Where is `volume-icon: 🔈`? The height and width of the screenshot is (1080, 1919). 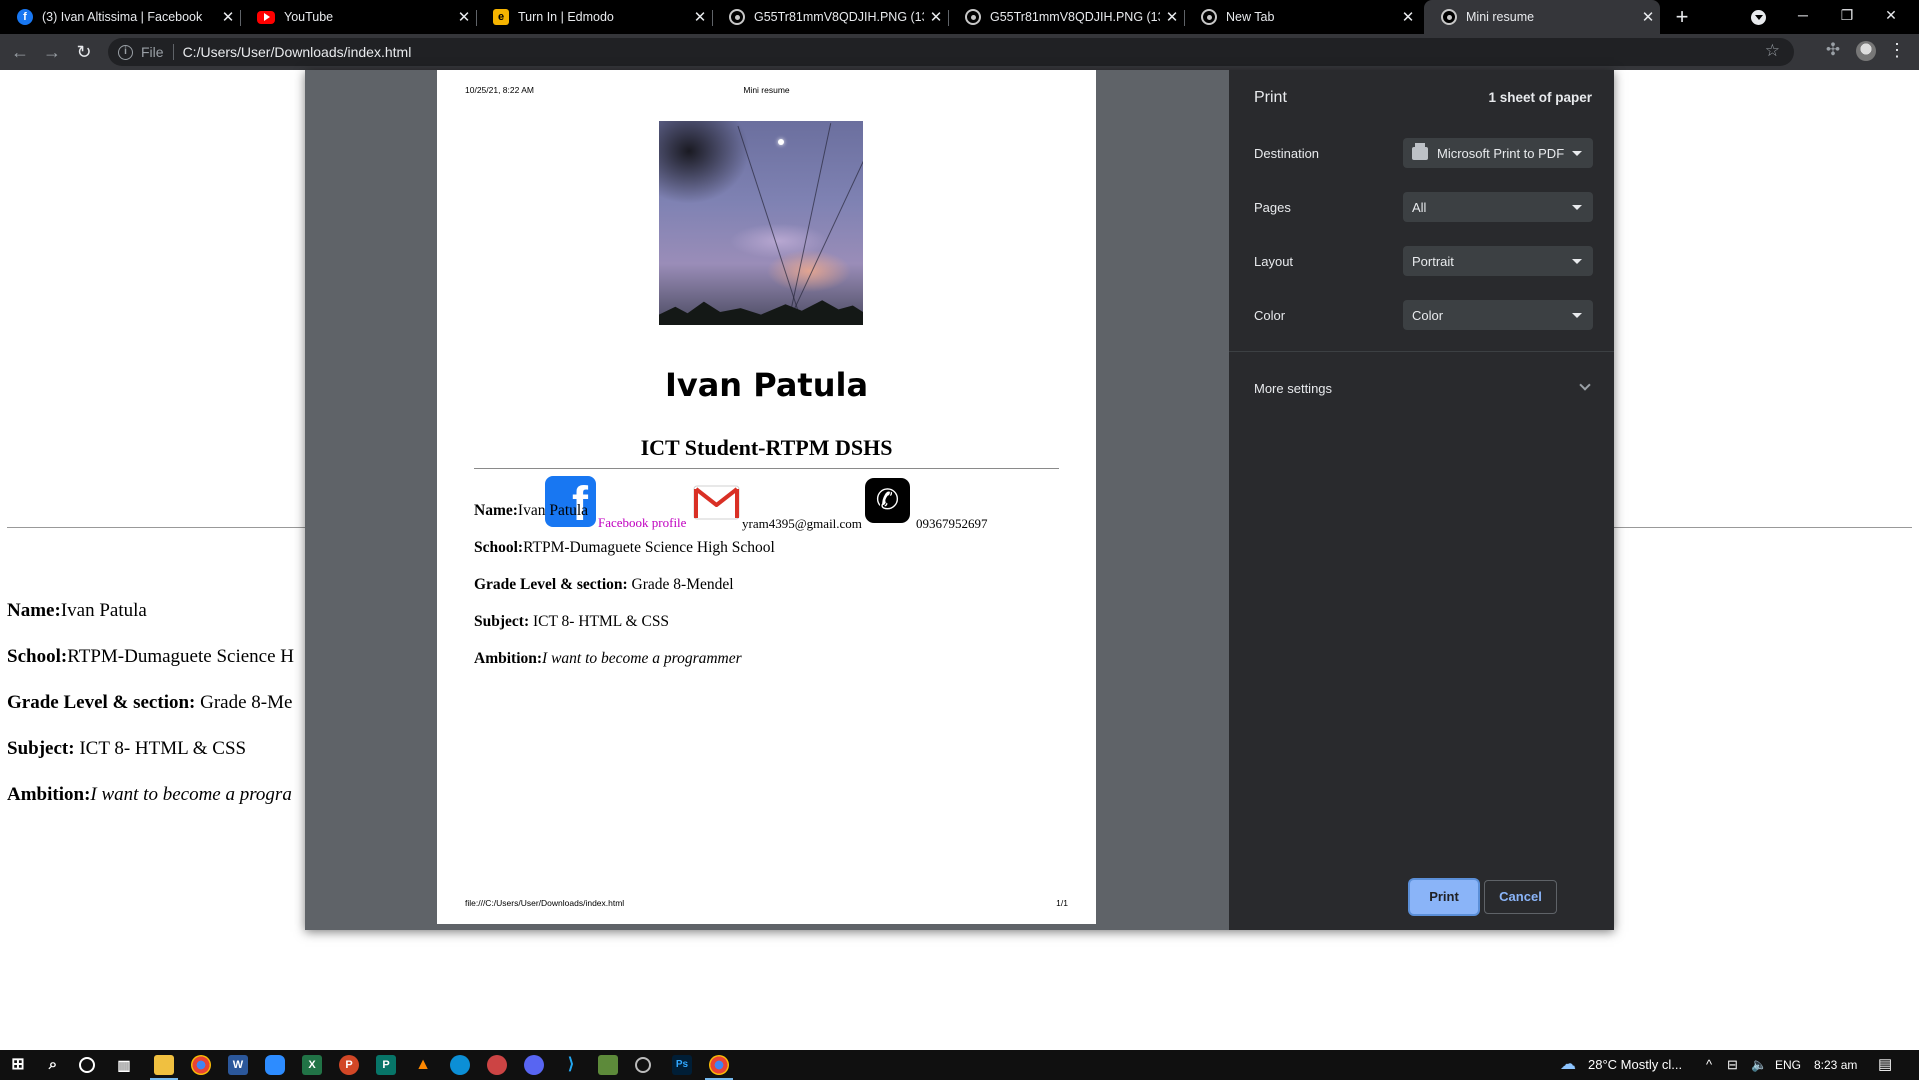 volume-icon: 🔈 is located at coordinates (1759, 1065).